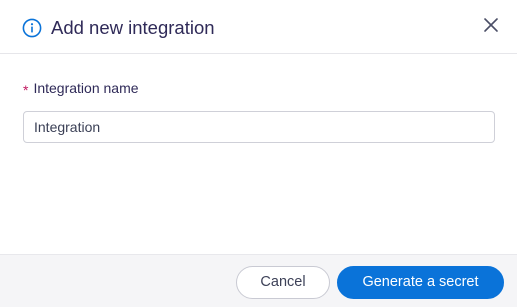 The image size is (517, 307). I want to click on integration-name-label: * Integration name, so click(81, 88).